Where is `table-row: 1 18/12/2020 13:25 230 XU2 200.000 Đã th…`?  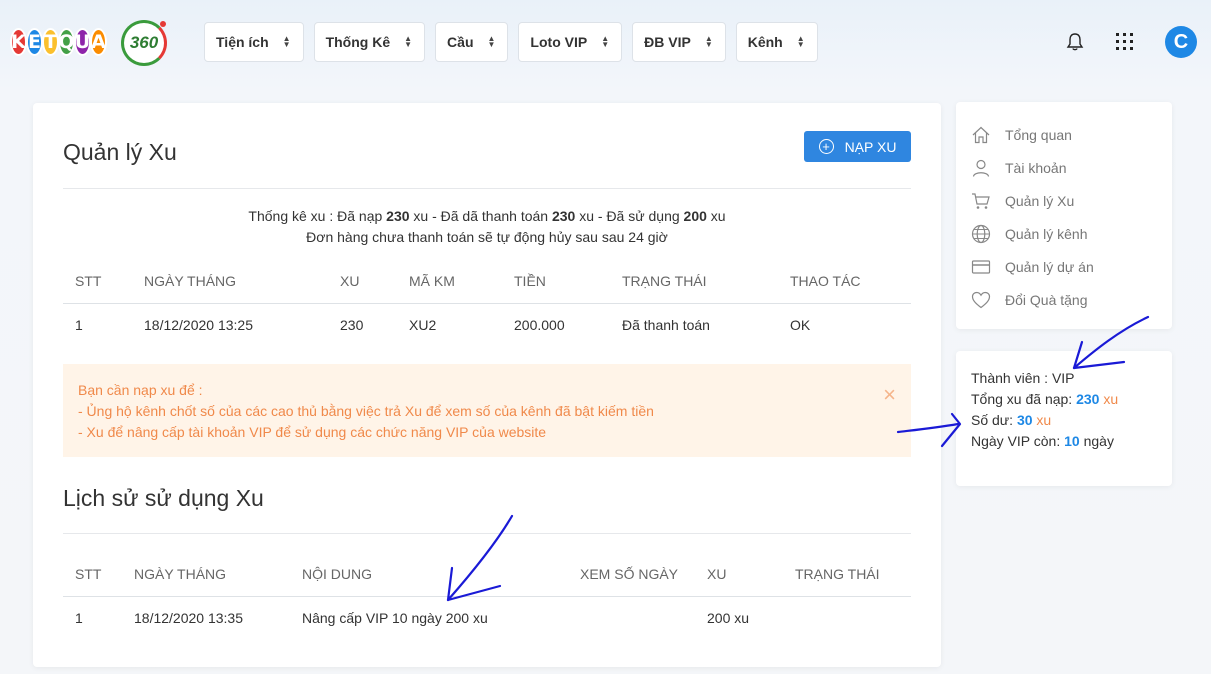 table-row: 1 18/12/2020 13:25 230 XU2 200.000 Đã th… is located at coordinates (487, 324).